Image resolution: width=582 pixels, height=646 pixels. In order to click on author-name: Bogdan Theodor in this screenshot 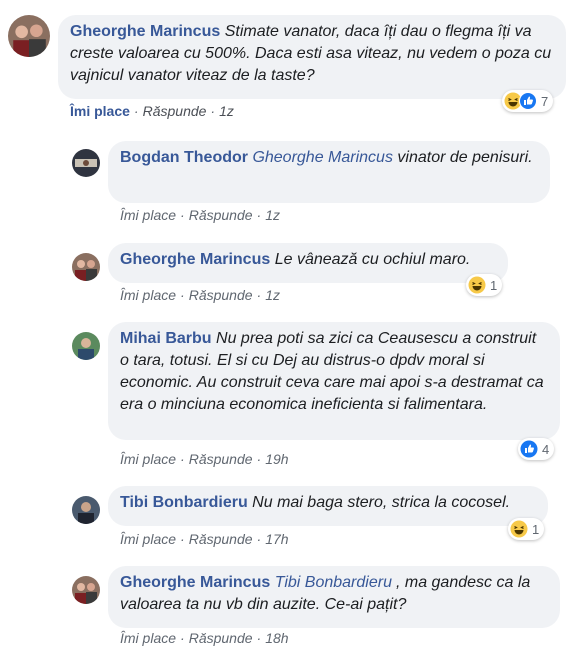, I will do `click(184, 157)`.